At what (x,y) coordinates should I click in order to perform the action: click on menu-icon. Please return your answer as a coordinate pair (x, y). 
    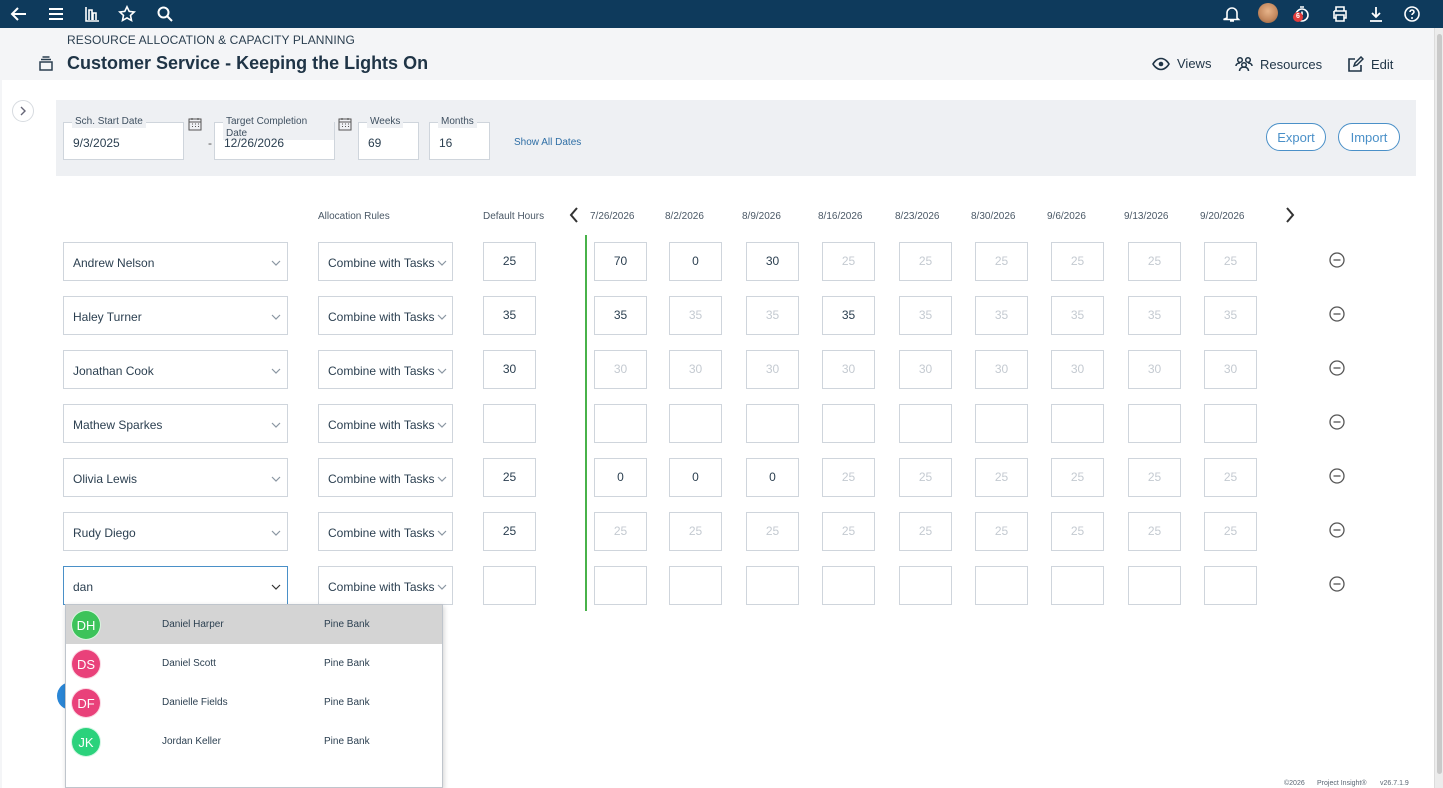
    Looking at the image, I should click on (56, 14).